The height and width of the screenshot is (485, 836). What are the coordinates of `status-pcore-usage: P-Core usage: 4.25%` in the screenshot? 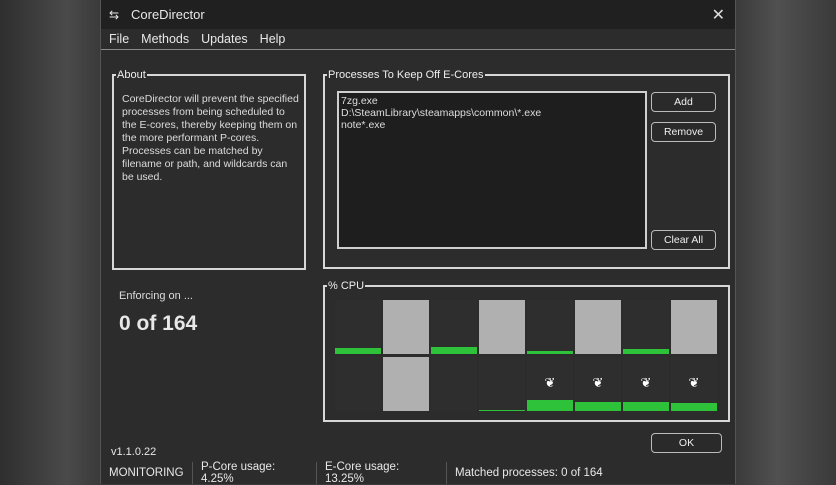 It's located at (255, 473).